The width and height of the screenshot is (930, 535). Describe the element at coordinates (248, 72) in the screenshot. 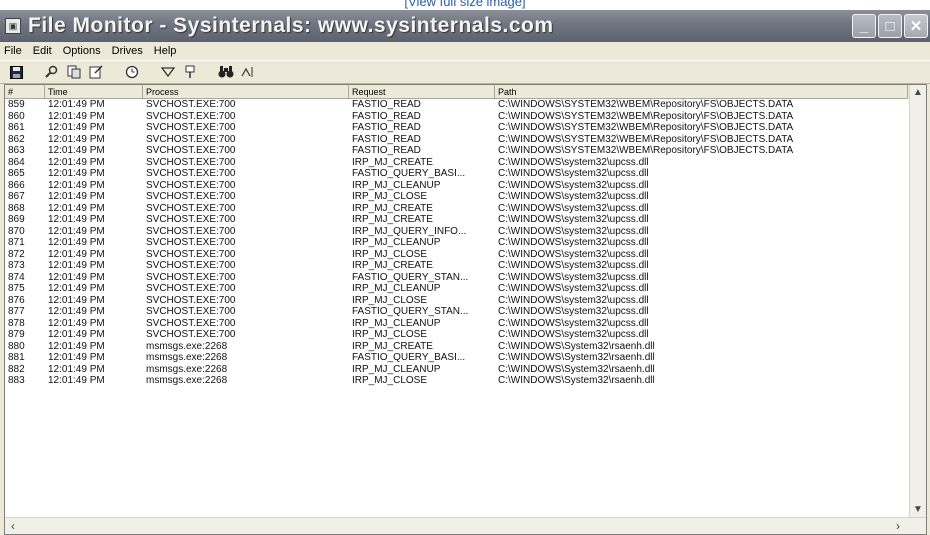

I see `jump-icon` at that location.